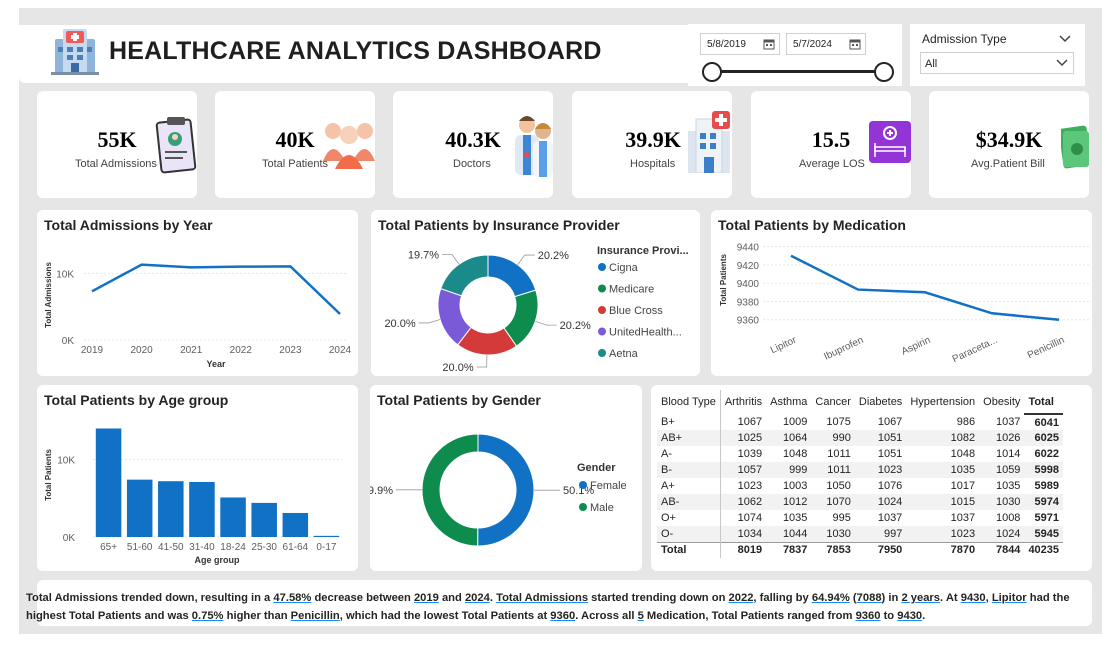 This screenshot has width=1115, height=645. Describe the element at coordinates (832, 402) in the screenshot. I see `column-header: Cancer` at that location.